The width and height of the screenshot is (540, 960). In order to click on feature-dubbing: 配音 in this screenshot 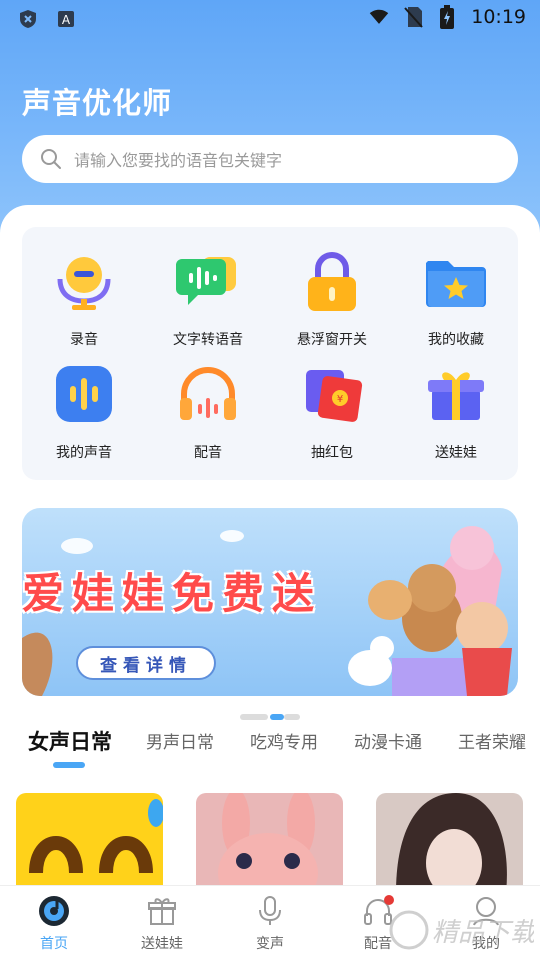, I will do `click(208, 400)`.